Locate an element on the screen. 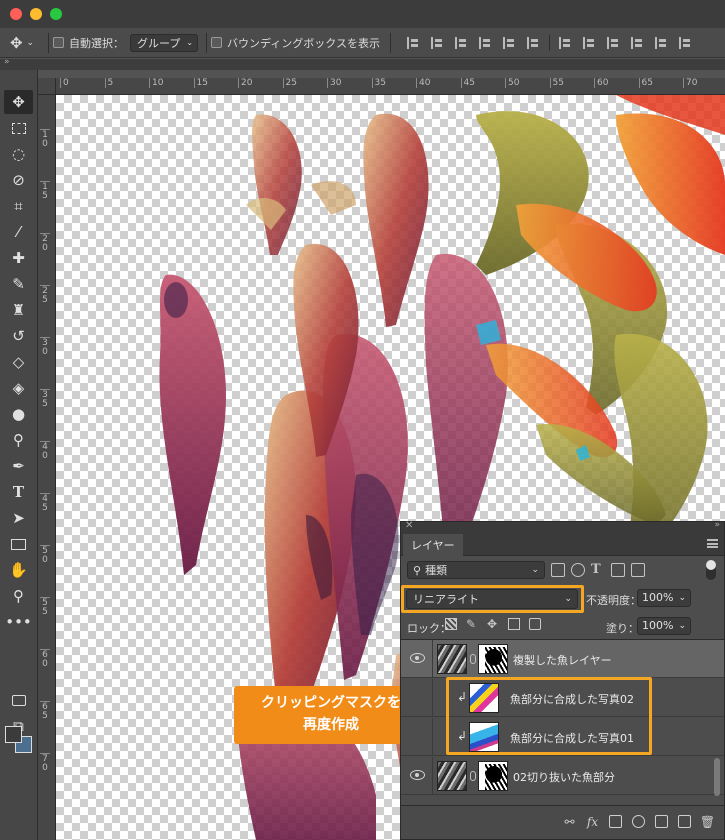  layer-row: 複製した魚レイヤー is located at coordinates (562, 659).